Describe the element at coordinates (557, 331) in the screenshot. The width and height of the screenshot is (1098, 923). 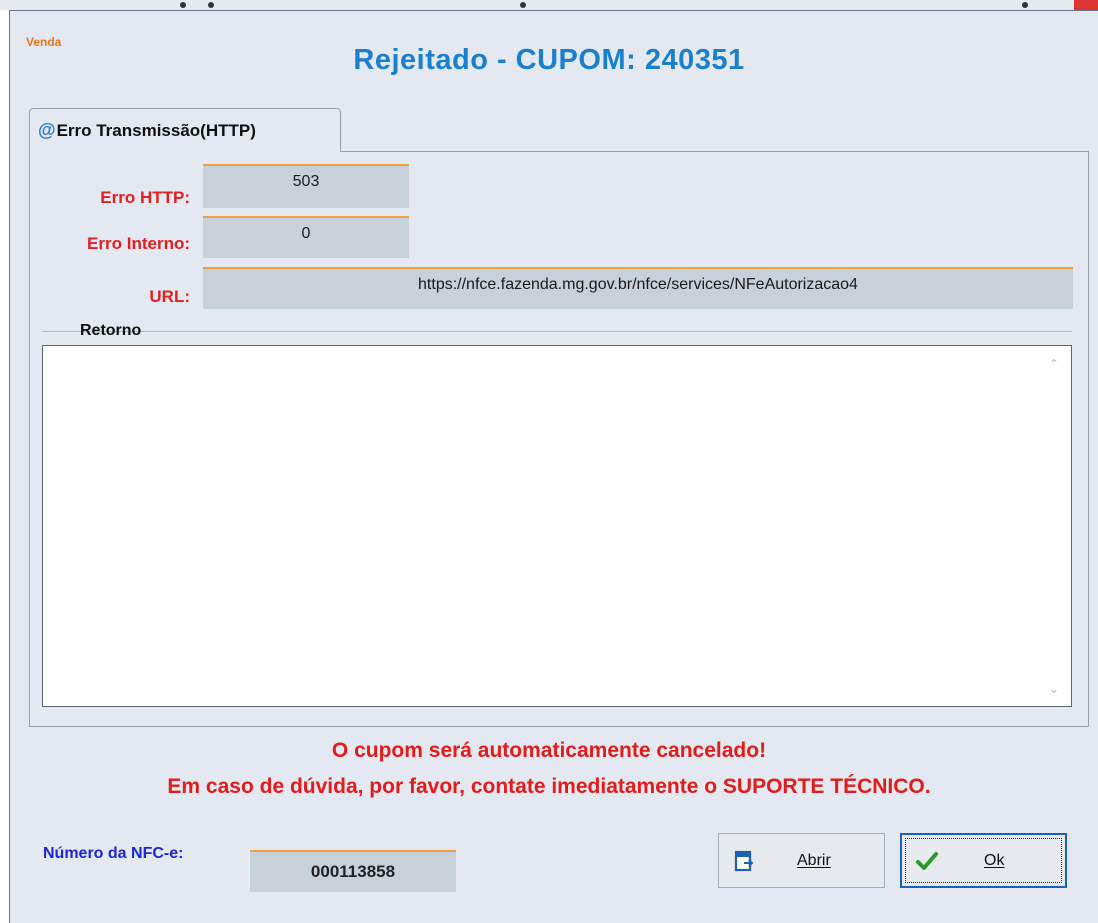
I see `retorno-divider` at that location.